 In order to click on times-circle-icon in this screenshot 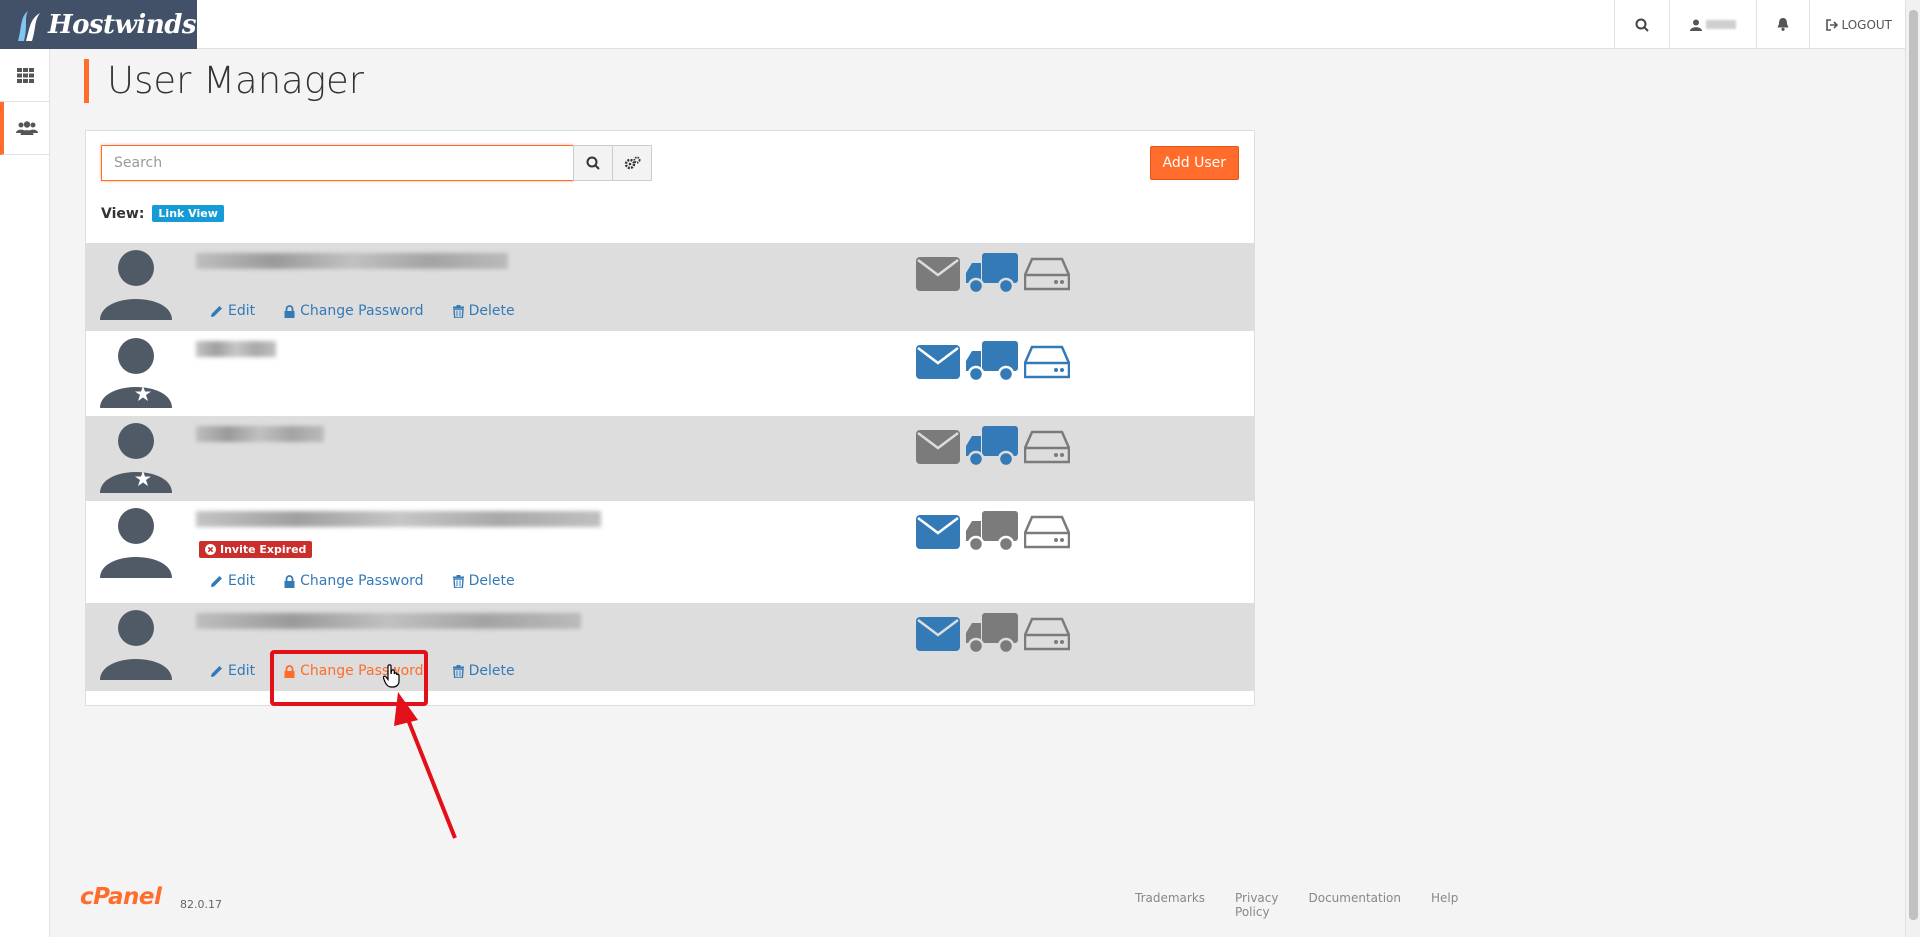, I will do `click(210, 549)`.